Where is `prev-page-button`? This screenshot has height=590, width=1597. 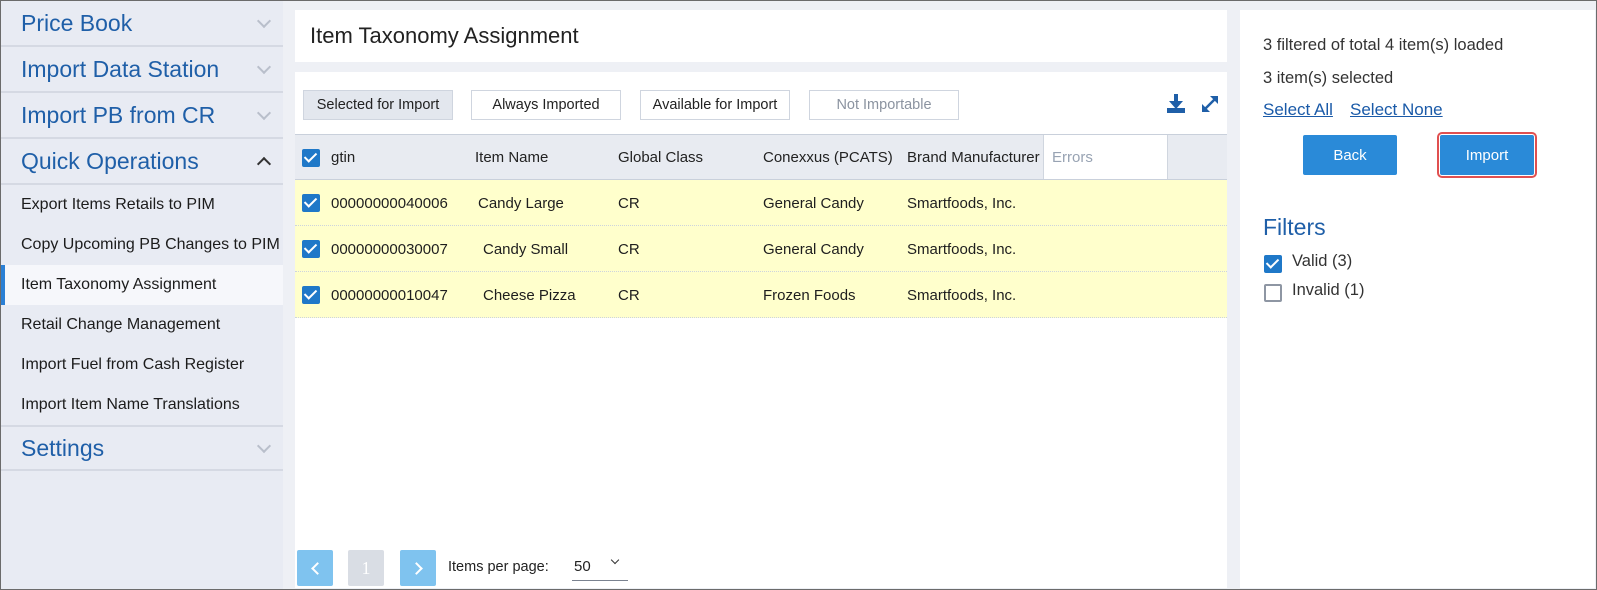
prev-page-button is located at coordinates (315, 568).